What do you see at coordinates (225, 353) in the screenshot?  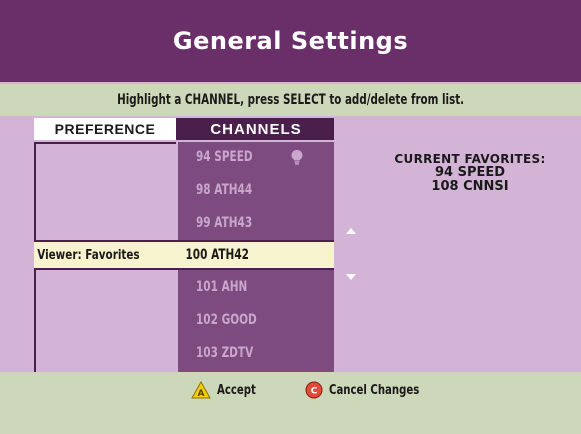 I see `channel-item-label: 103 ZDTV` at bounding box center [225, 353].